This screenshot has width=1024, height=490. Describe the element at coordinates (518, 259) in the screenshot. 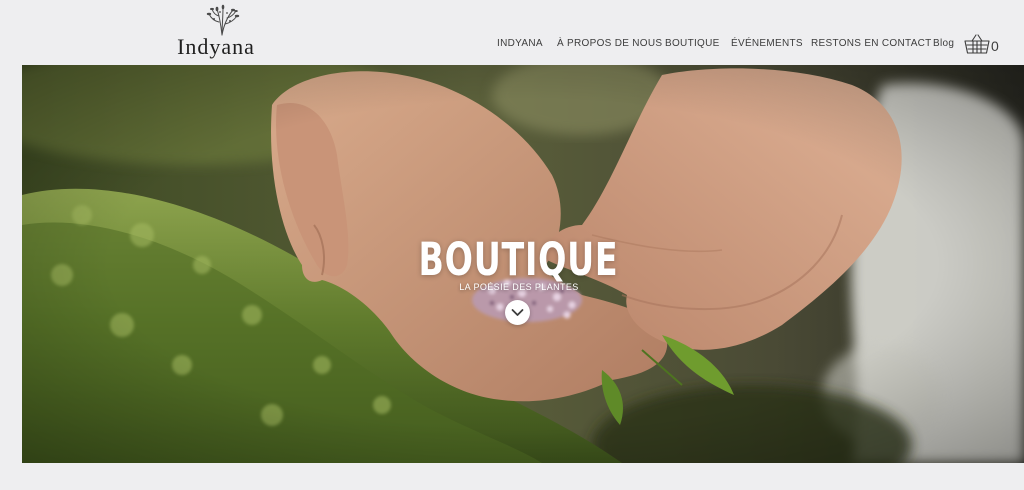

I see `hero-title: BOUTIQUE` at that location.